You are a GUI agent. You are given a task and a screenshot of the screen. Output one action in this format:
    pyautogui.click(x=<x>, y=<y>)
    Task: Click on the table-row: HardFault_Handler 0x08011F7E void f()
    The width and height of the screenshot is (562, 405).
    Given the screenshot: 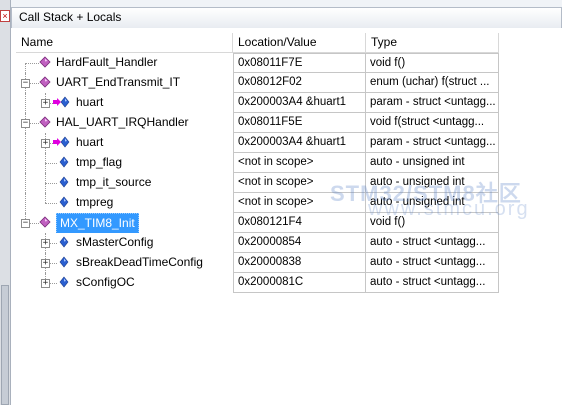 What is the action you would take?
    pyautogui.click(x=257, y=63)
    